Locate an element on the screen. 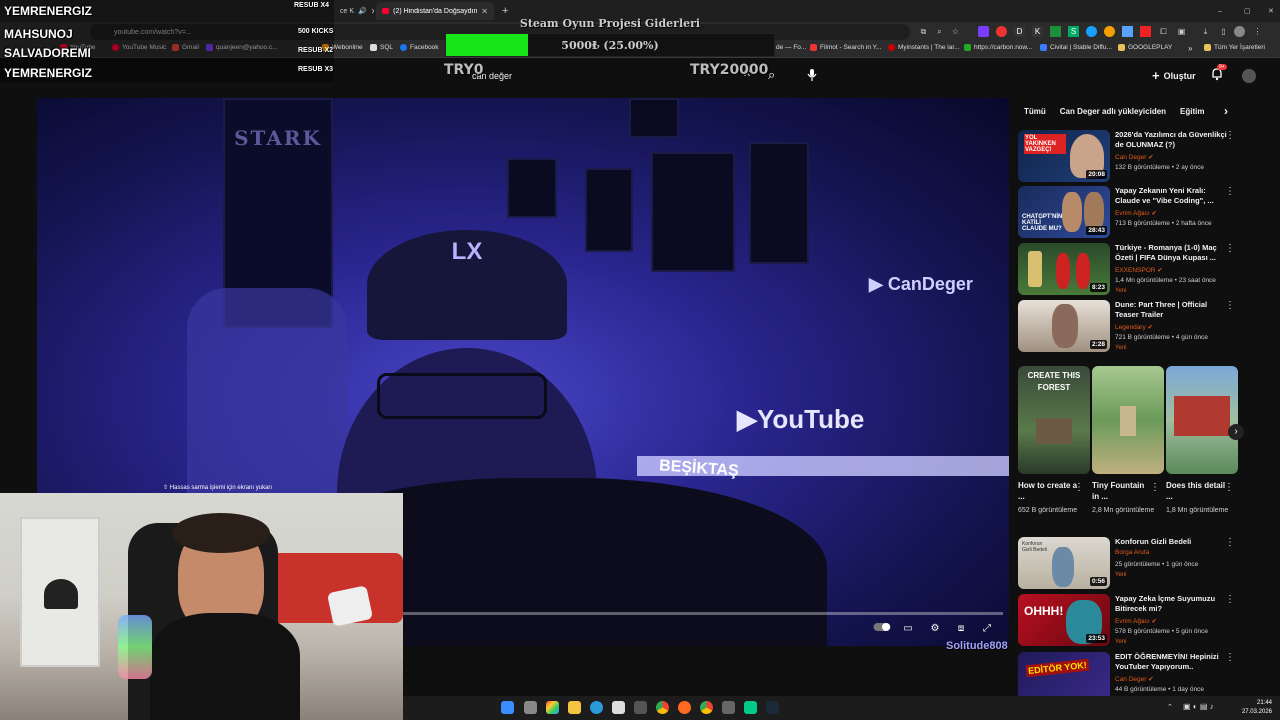 This screenshot has height=720, width=1280. short-thumbnail: CREATE THIS FOREST is located at coordinates (1054, 420).